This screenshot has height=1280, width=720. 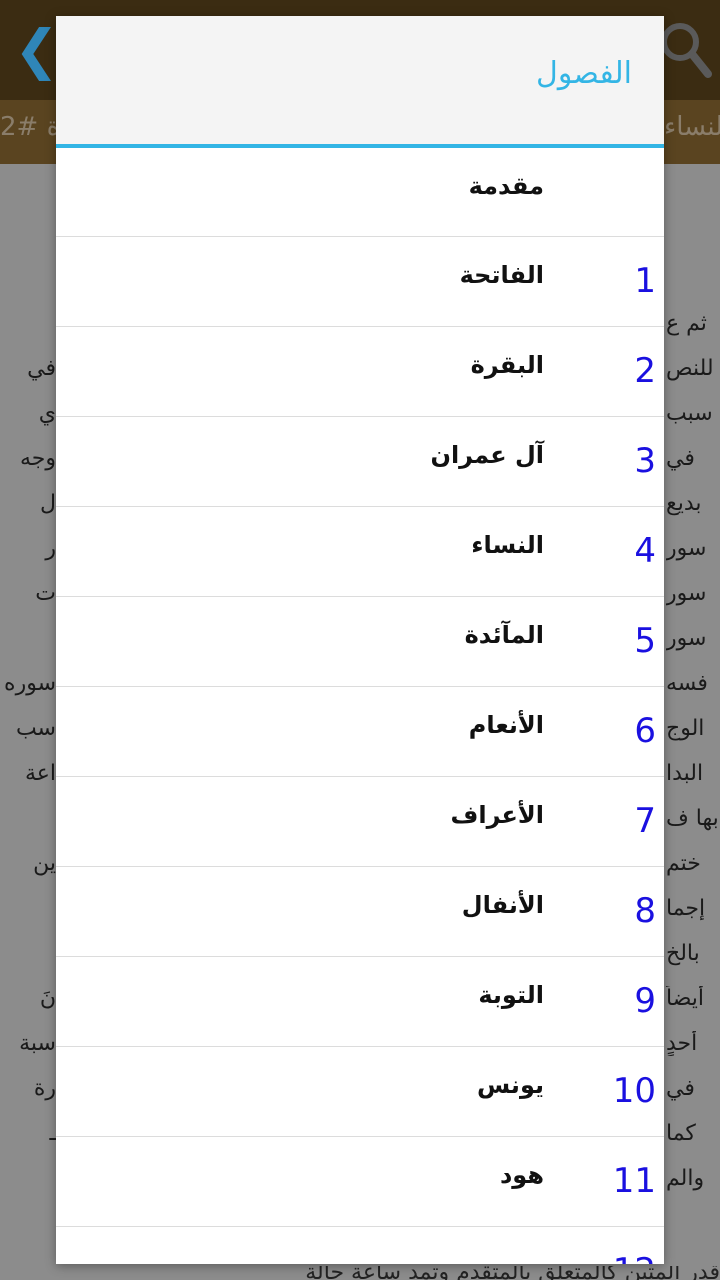 I want to click on chapter-name: الأنعام, so click(x=506, y=725).